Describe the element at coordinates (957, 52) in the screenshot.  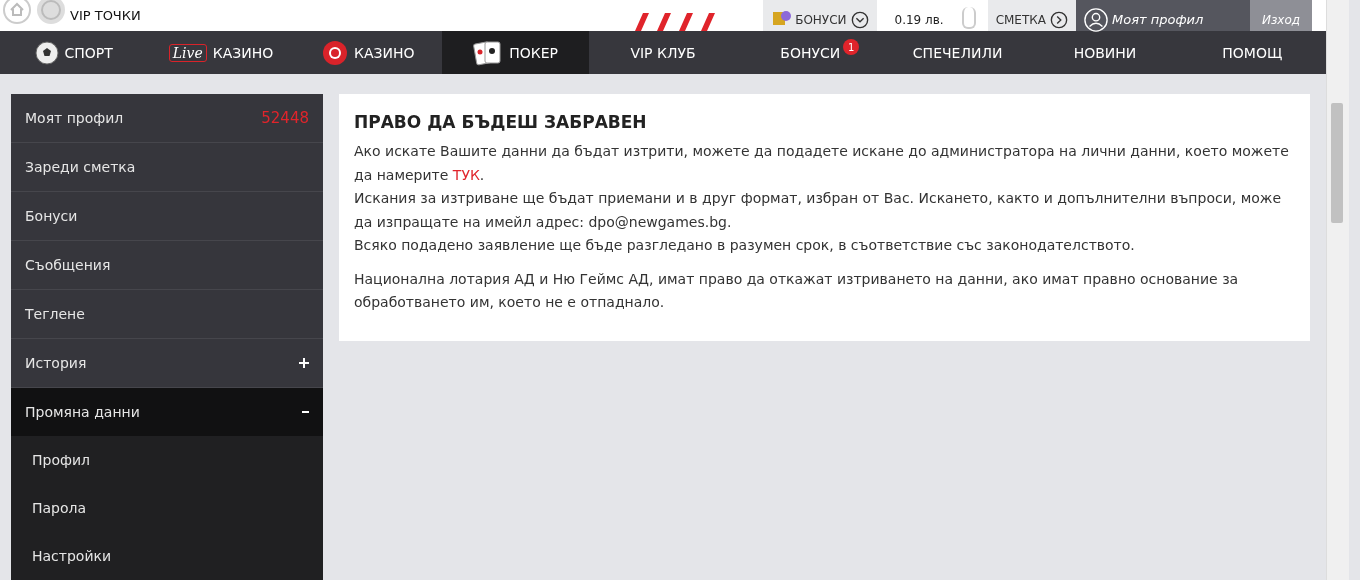
I see `nav-tab: СПЕЧЕЛИЛИ` at that location.